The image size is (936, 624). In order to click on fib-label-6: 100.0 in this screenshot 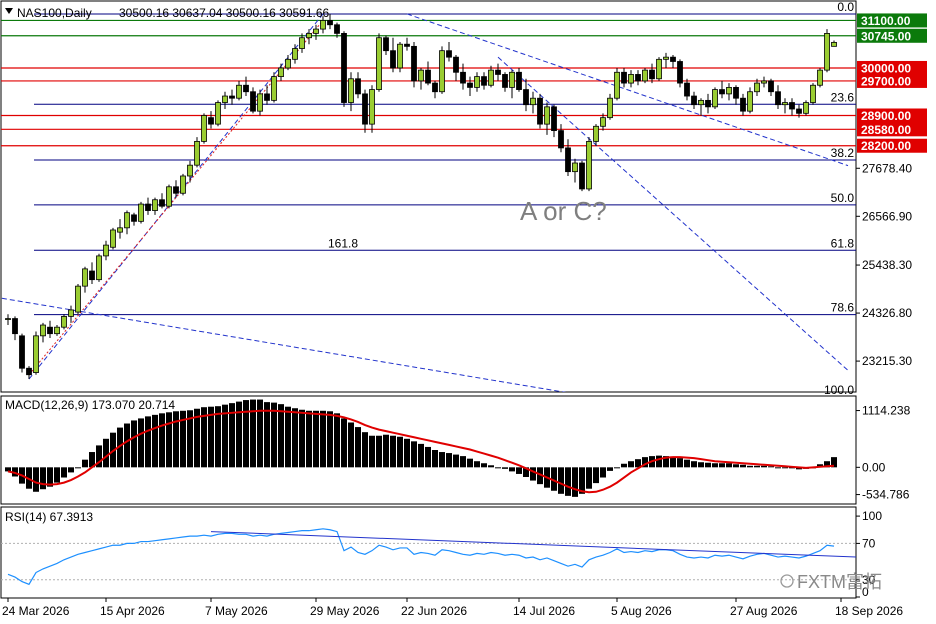, I will do `click(839, 390)`.